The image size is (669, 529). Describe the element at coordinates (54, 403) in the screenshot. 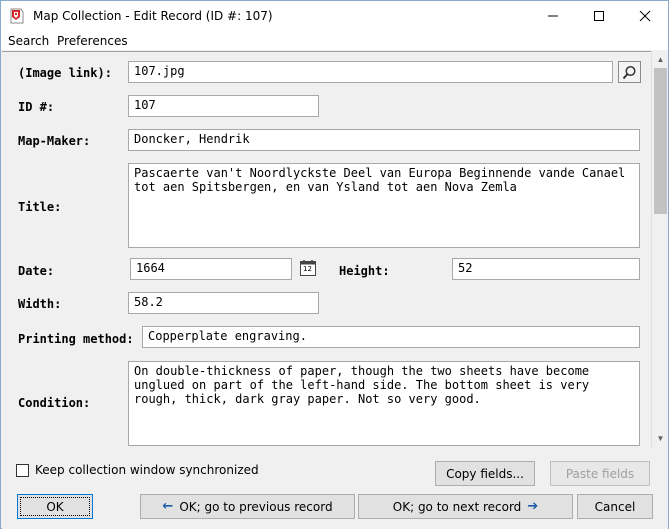

I see `condition-label: Condition:` at that location.